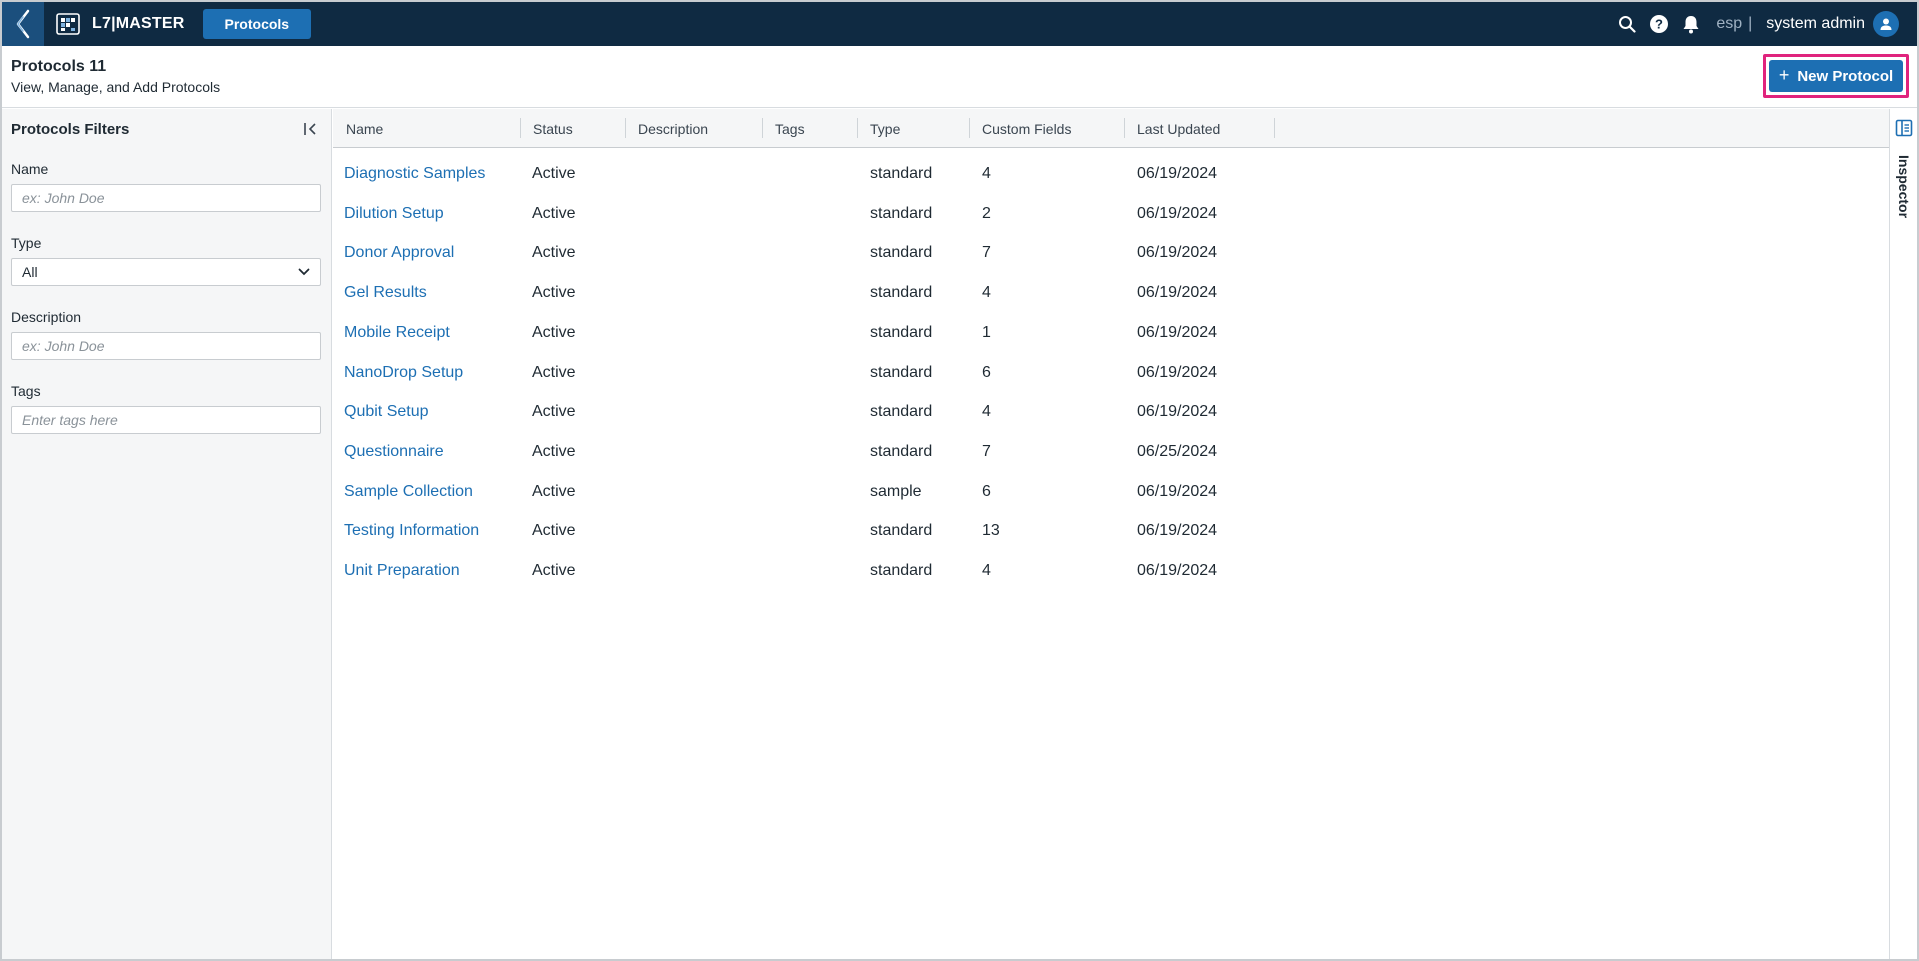  Describe the element at coordinates (403, 373) in the screenshot. I see `cell-name: NanoDrop Setup` at that location.